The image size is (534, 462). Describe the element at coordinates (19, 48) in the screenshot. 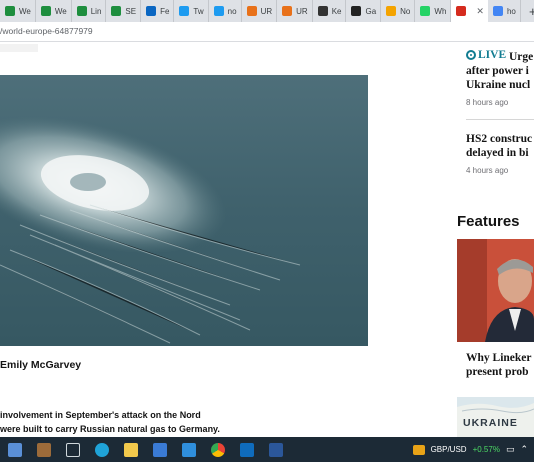

I see `top-strip` at that location.